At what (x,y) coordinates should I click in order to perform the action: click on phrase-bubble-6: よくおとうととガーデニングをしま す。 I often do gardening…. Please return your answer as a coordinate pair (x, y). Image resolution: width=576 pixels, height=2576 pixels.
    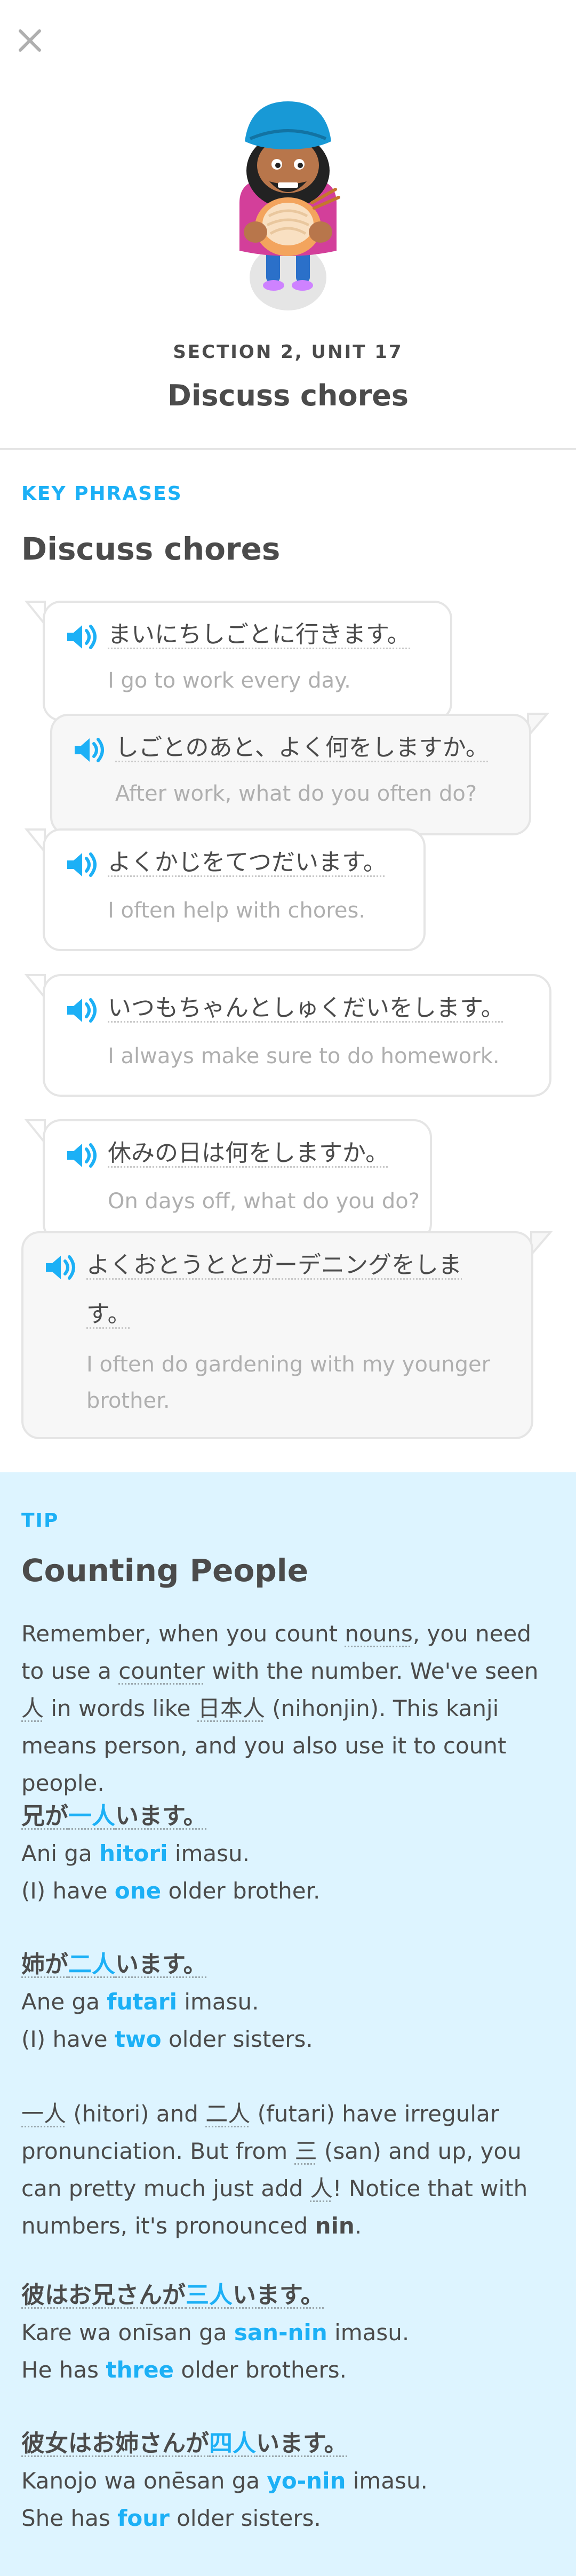
    Looking at the image, I should click on (277, 1335).